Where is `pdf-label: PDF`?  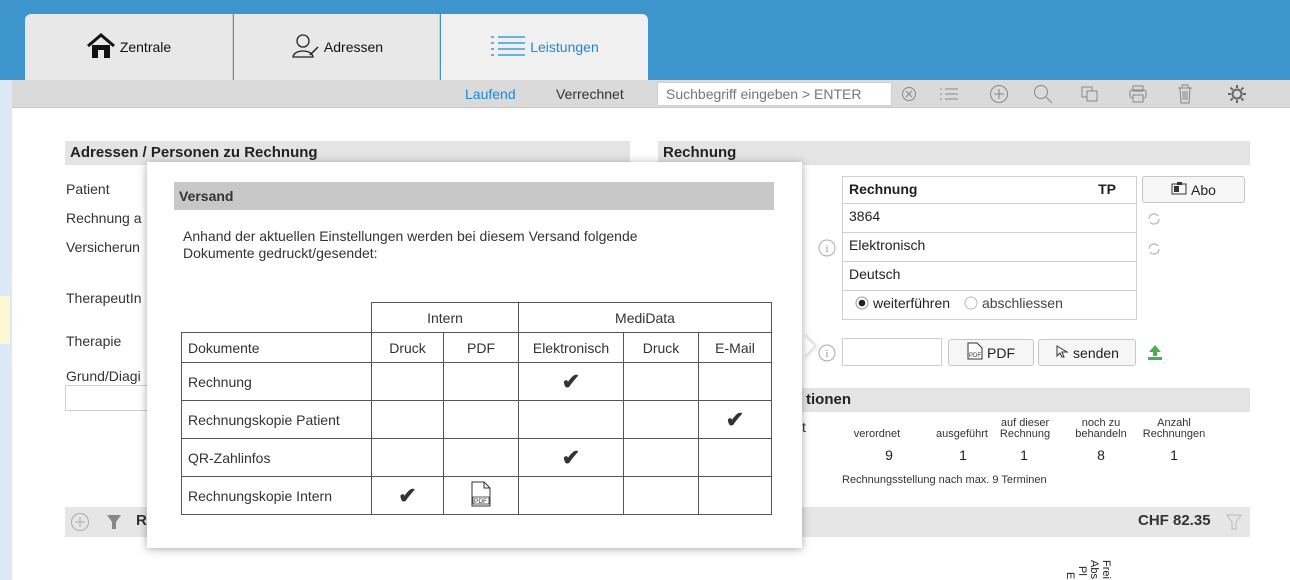 pdf-label: PDF is located at coordinates (1001, 352).